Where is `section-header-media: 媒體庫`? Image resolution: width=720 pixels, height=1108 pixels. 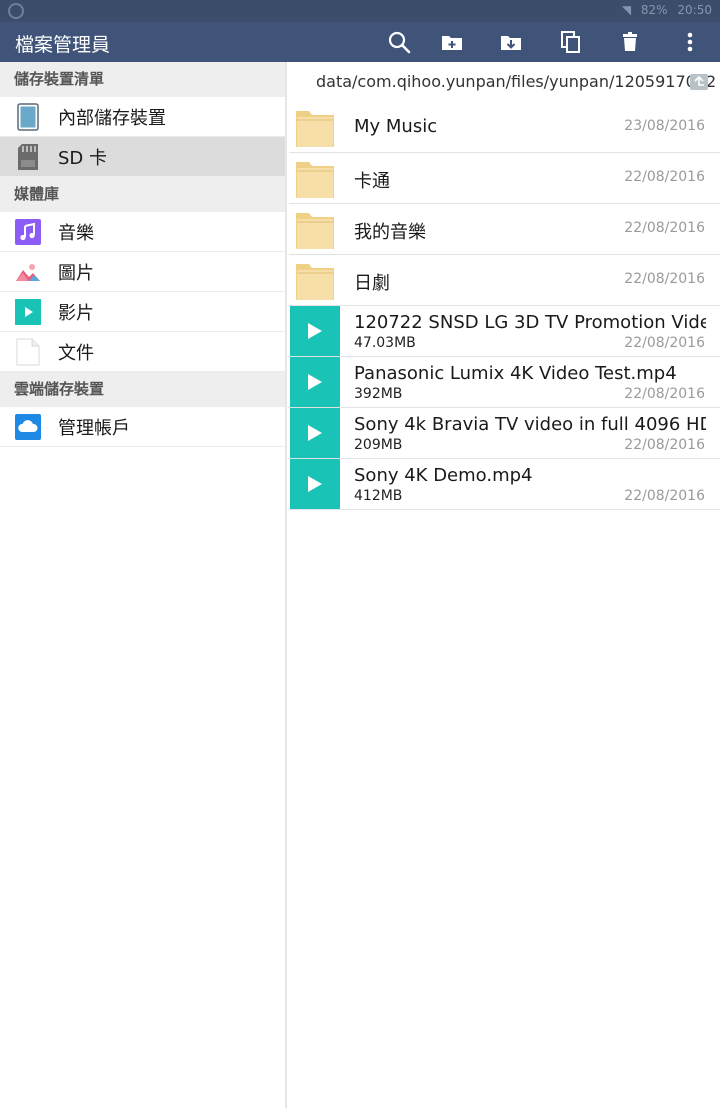 section-header-media: 媒體庫 is located at coordinates (142, 194).